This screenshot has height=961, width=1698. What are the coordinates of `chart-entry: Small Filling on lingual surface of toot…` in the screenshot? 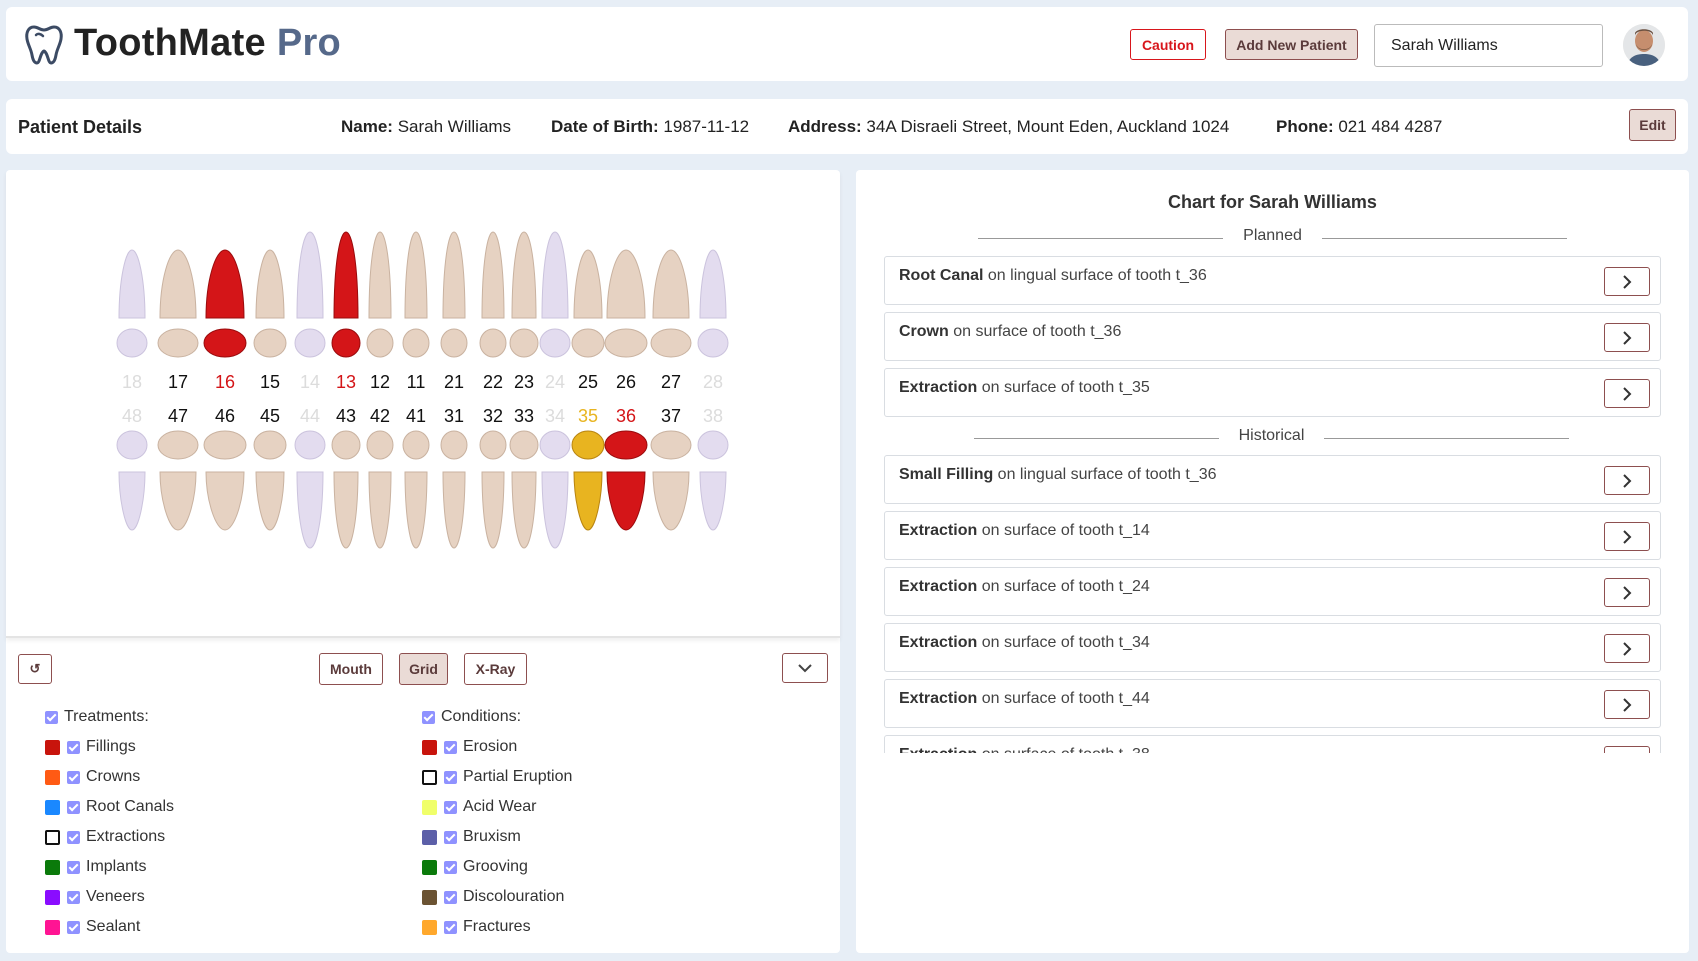 It's located at (1272, 479).